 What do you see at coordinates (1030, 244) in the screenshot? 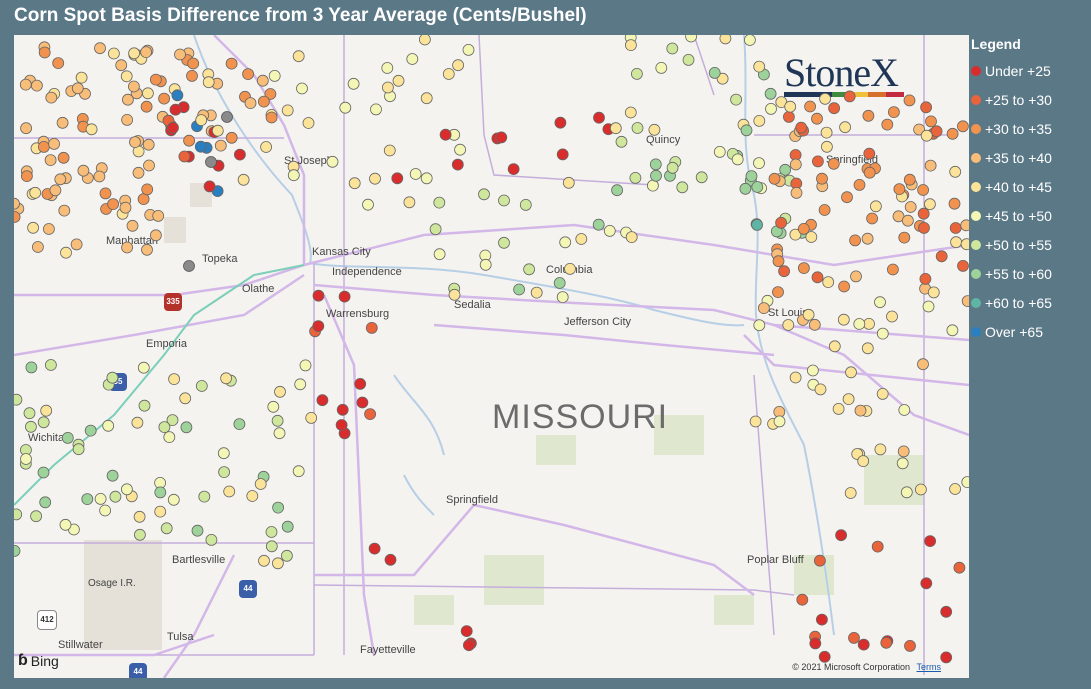
I see `legend-item: +50 to +55` at bounding box center [1030, 244].